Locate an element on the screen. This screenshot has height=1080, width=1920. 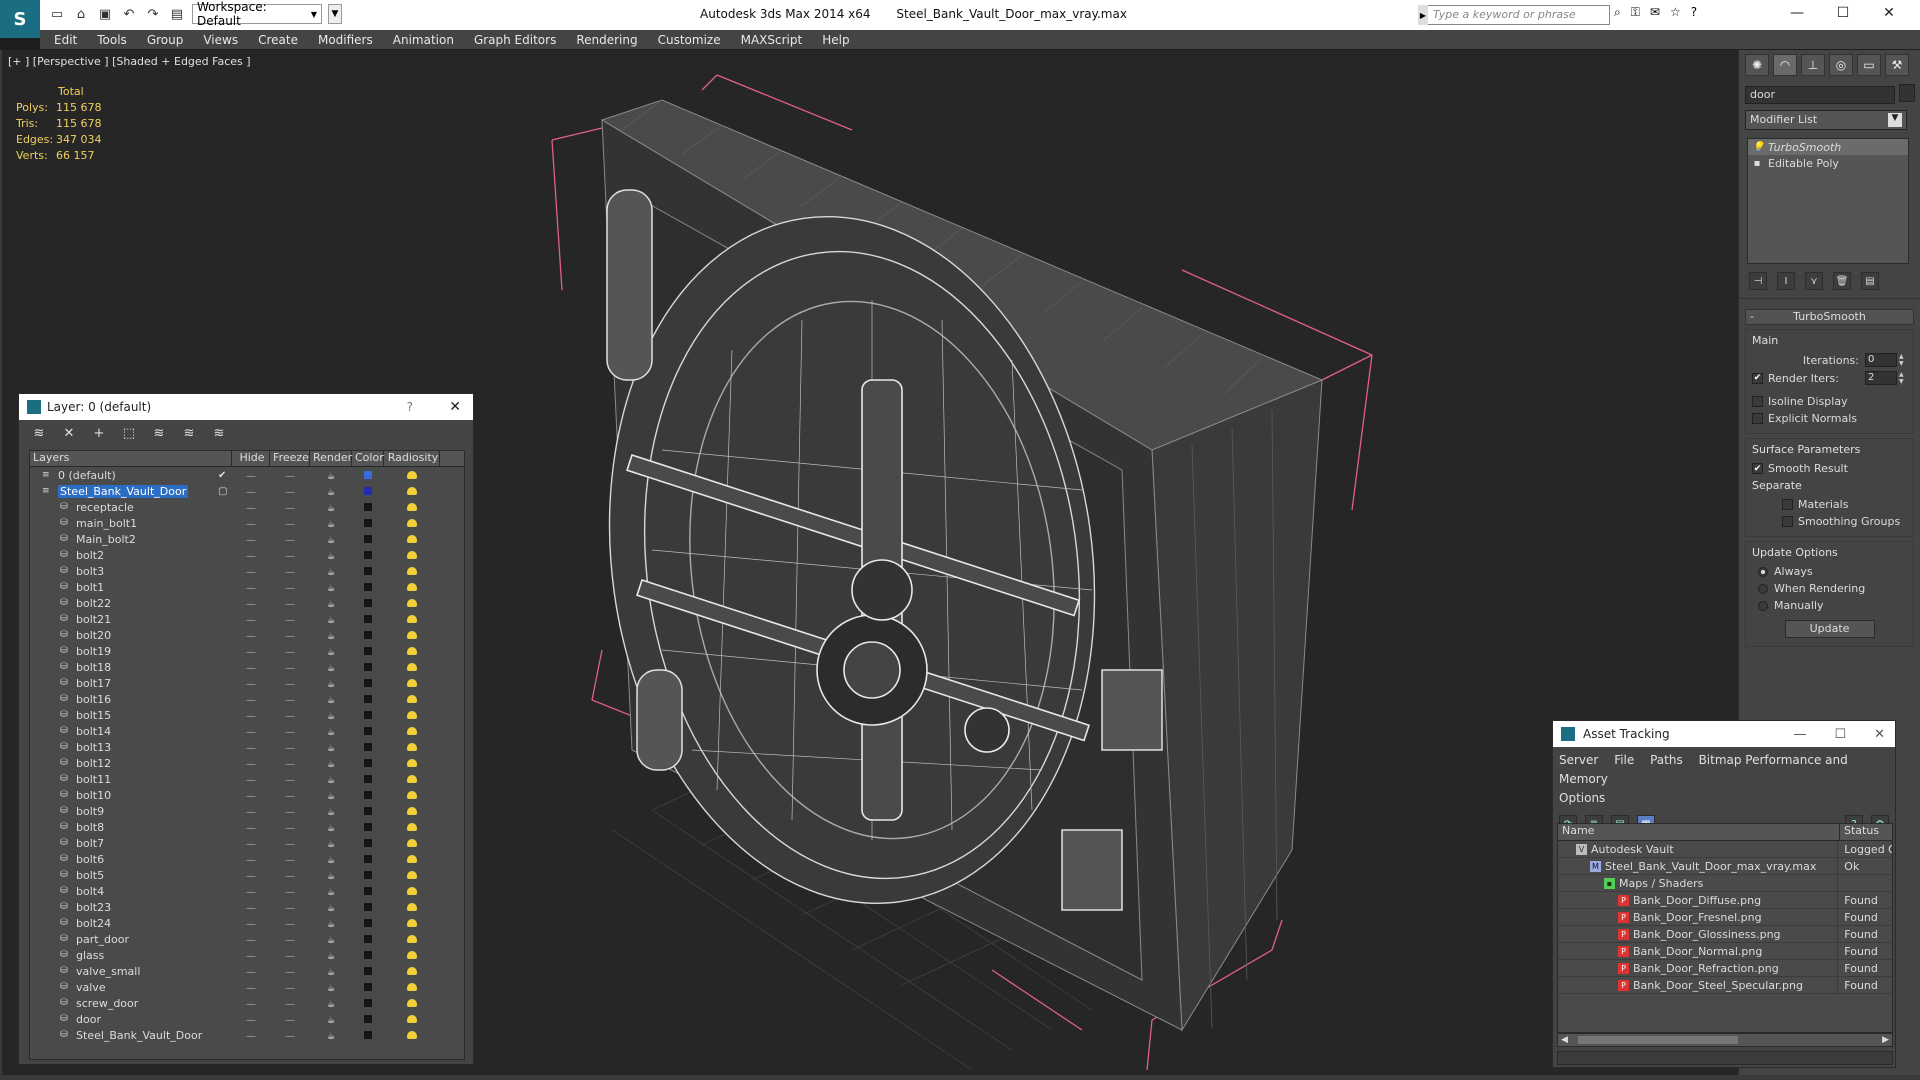
expand-plus-icon: ▪ is located at coordinates (1757, 163).